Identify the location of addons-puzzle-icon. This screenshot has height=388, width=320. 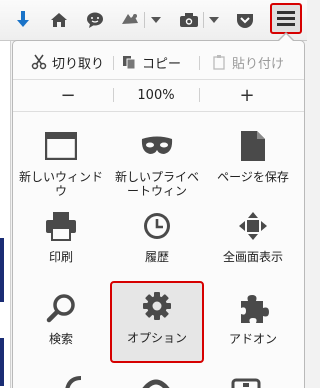
(253, 308).